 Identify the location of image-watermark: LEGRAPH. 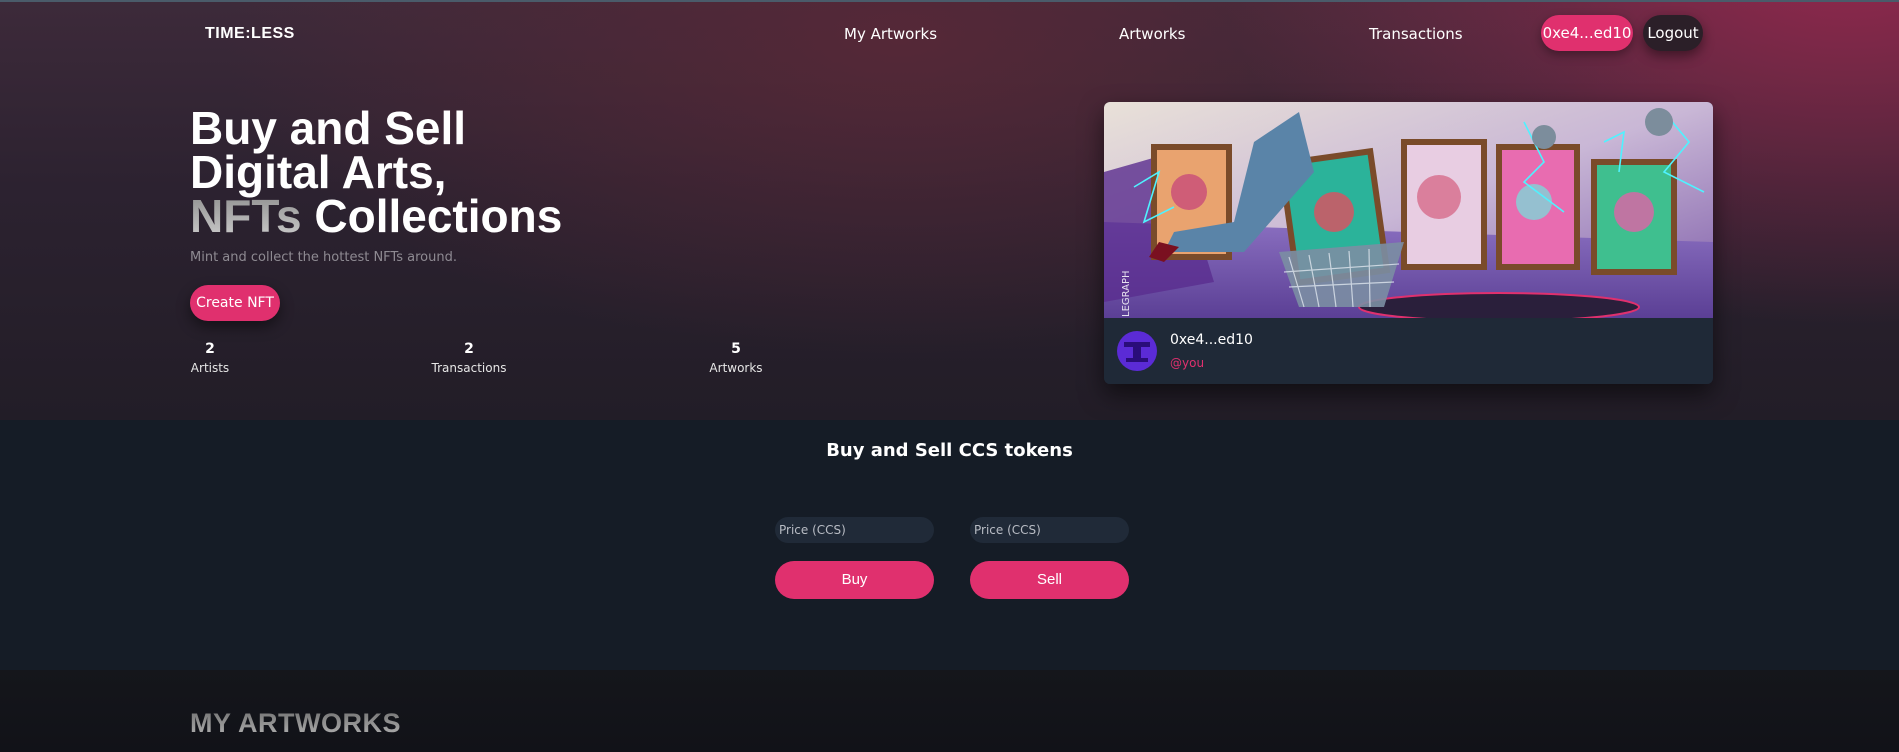
(1126, 293).